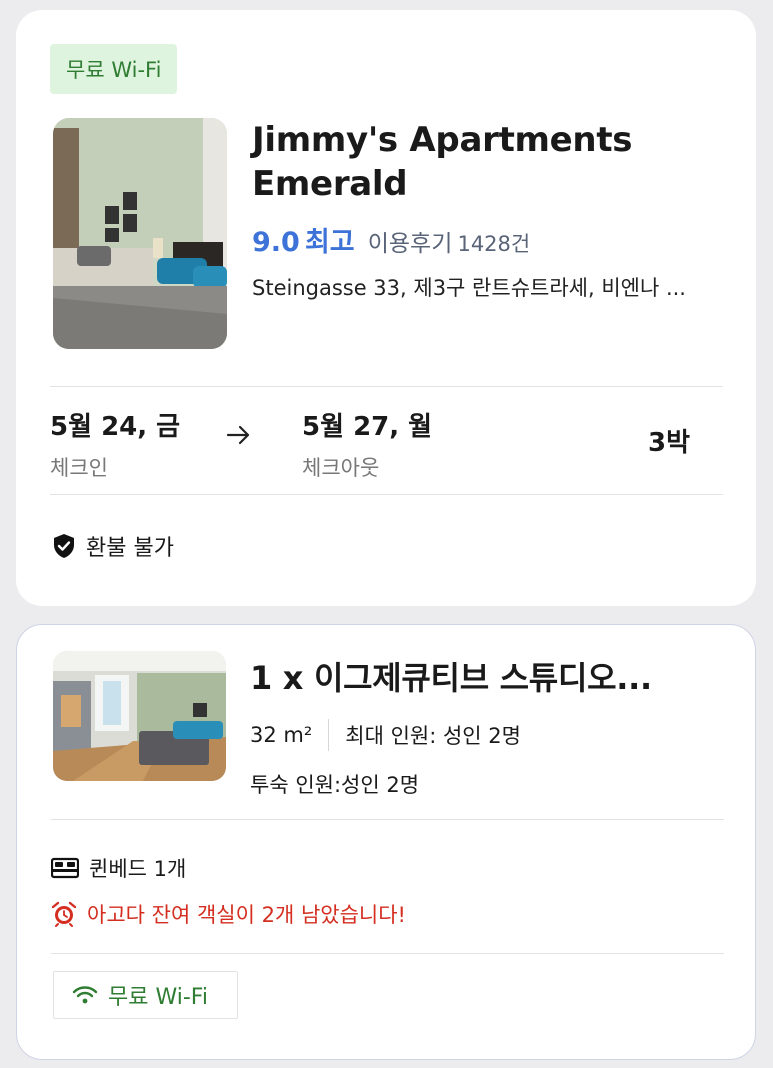  What do you see at coordinates (341, 468) in the screenshot?
I see `checkout-label: 체크아웃` at bounding box center [341, 468].